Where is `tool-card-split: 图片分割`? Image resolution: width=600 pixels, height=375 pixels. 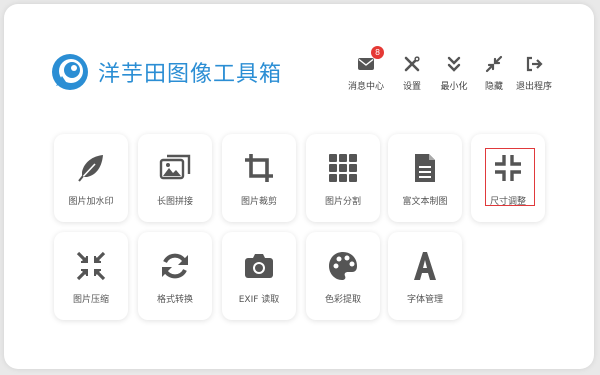
tool-card-split: 图片分割 is located at coordinates (343, 178).